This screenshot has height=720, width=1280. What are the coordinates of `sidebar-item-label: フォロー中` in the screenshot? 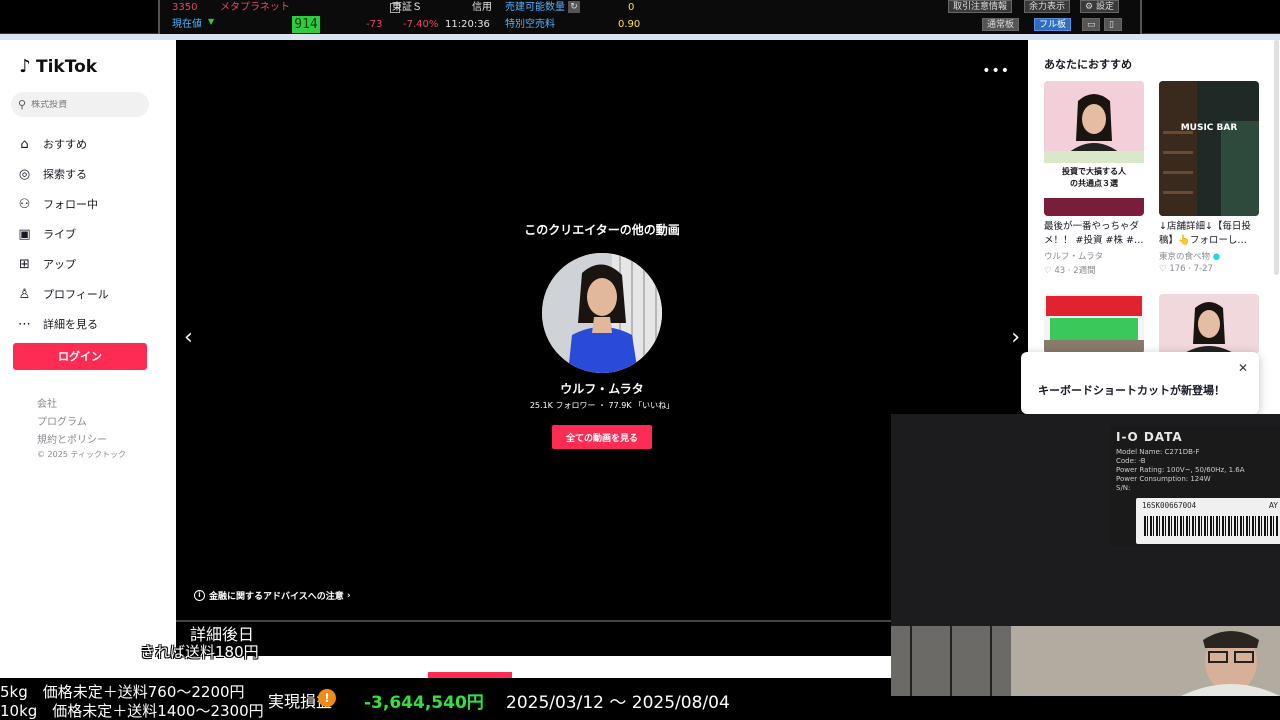 It's located at (70, 204).